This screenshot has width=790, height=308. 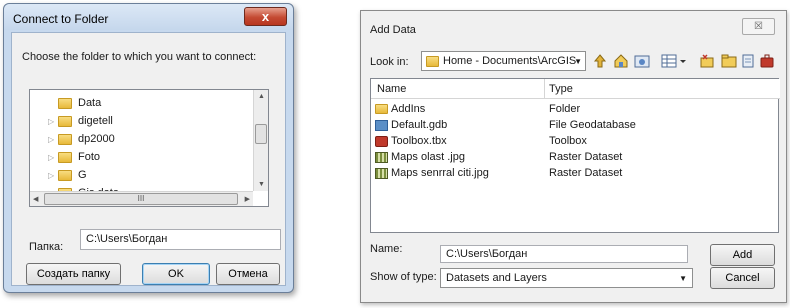 I want to click on look-in-value: Home - Documents\ArcGIS, so click(x=510, y=61).